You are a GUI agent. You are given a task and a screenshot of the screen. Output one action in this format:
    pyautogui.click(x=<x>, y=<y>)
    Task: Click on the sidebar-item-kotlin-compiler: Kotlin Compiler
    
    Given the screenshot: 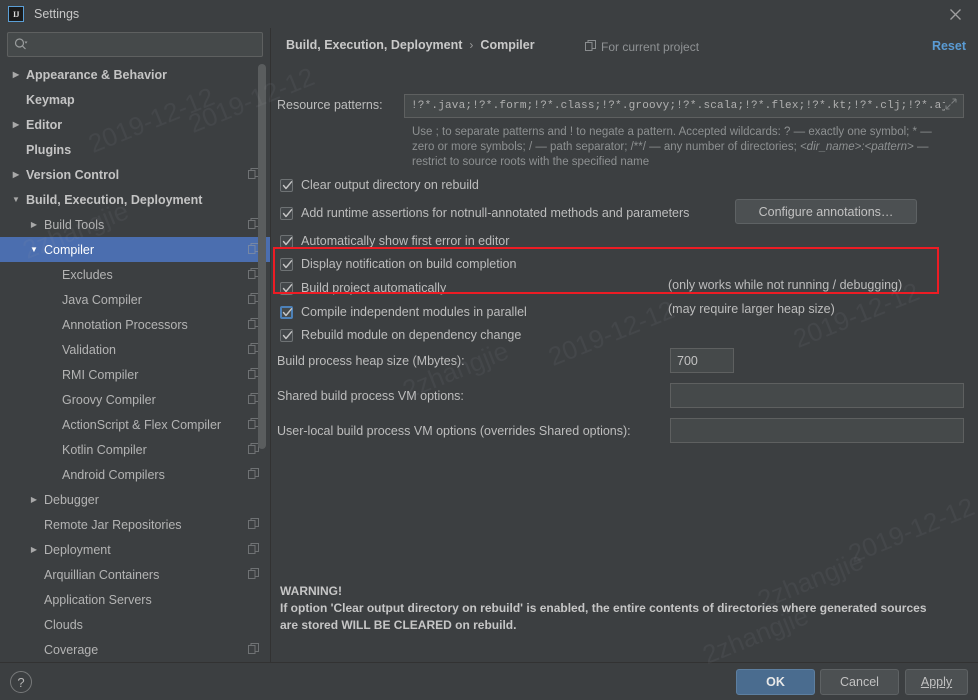 What is the action you would take?
    pyautogui.click(x=135, y=449)
    